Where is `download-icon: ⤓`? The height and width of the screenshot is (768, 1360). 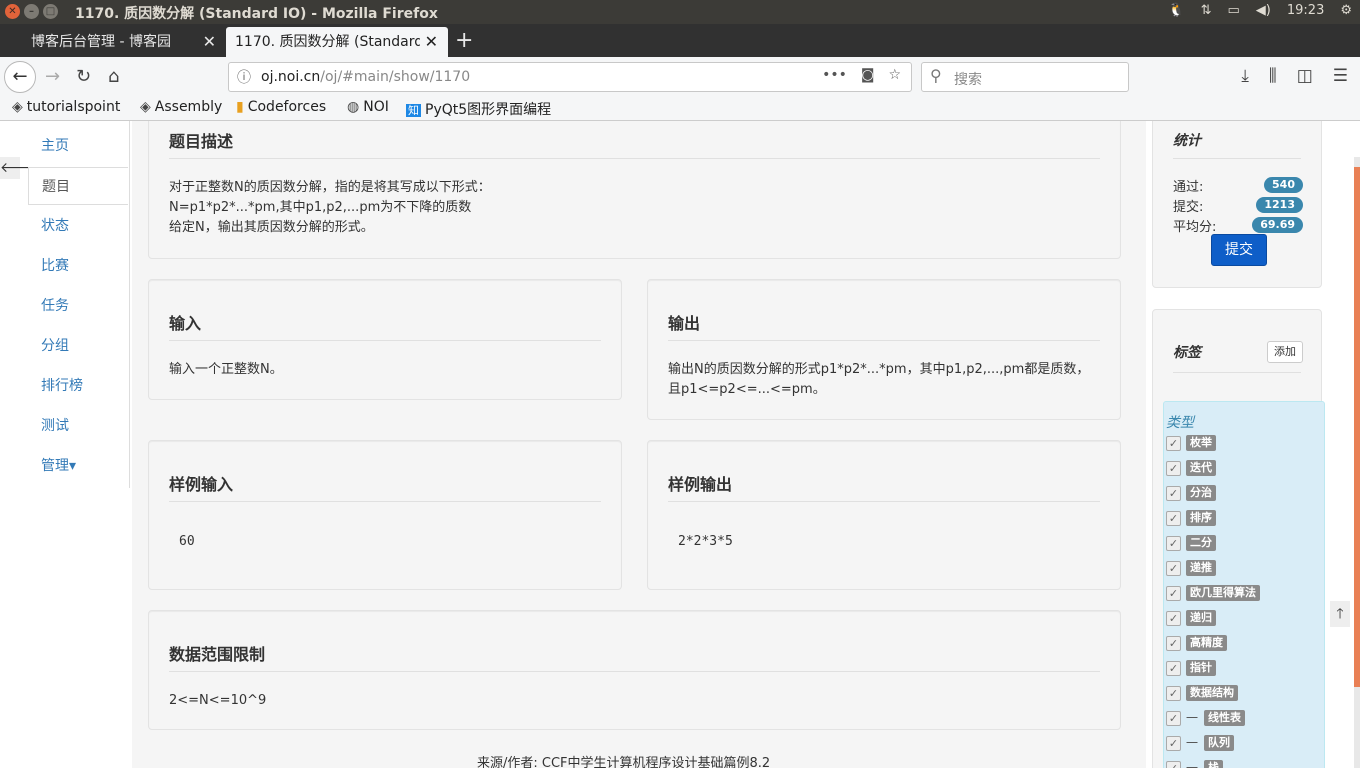
download-icon: ⤓ is located at coordinates (1245, 76).